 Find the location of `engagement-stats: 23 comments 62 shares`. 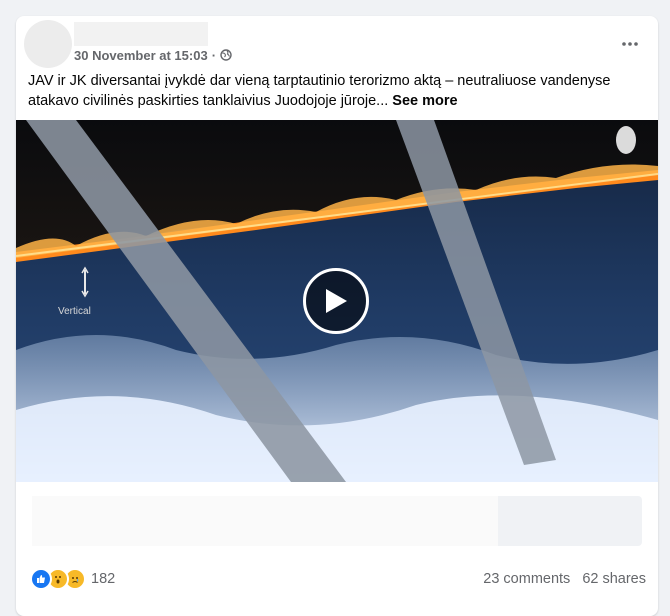

engagement-stats: 23 comments 62 shares is located at coordinates (564, 579).